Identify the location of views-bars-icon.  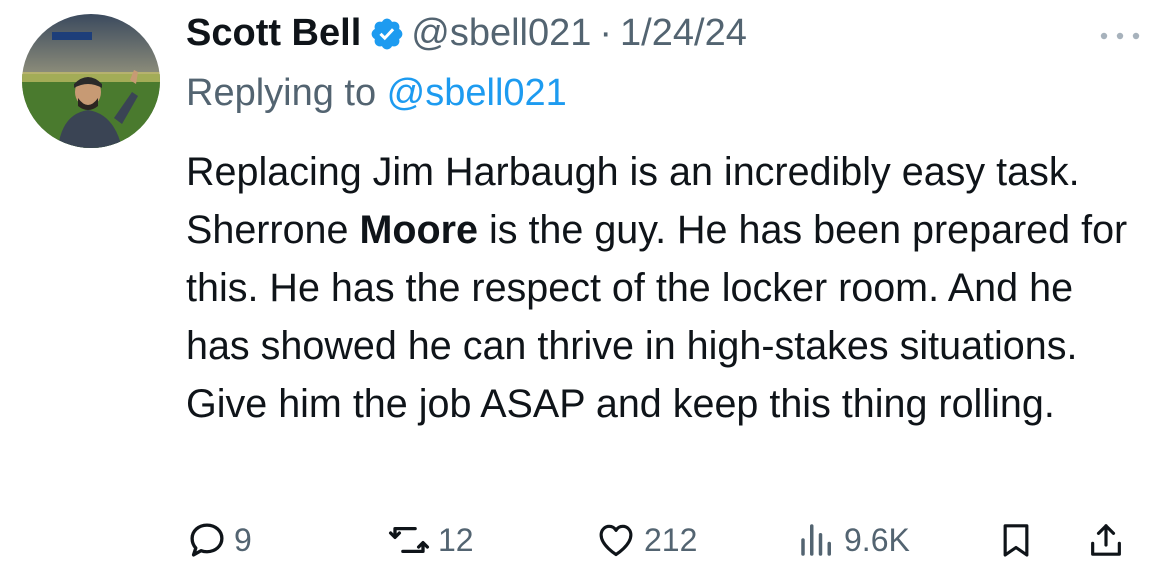
(817, 540).